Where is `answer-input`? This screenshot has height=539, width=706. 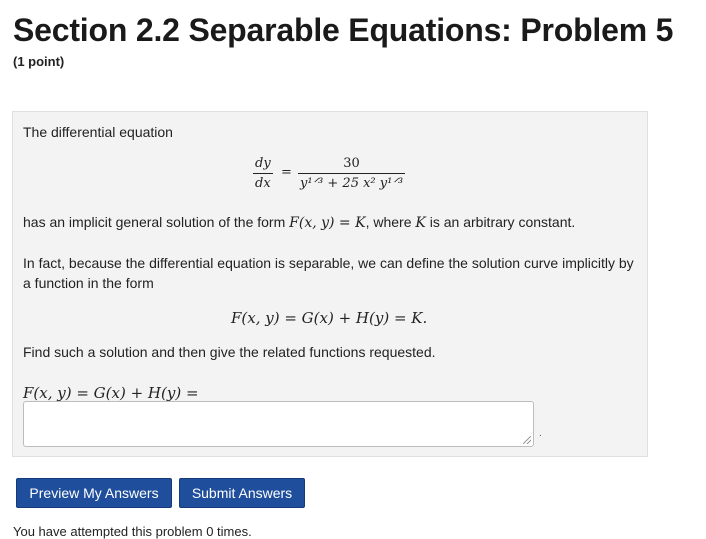
answer-input is located at coordinates (278, 424).